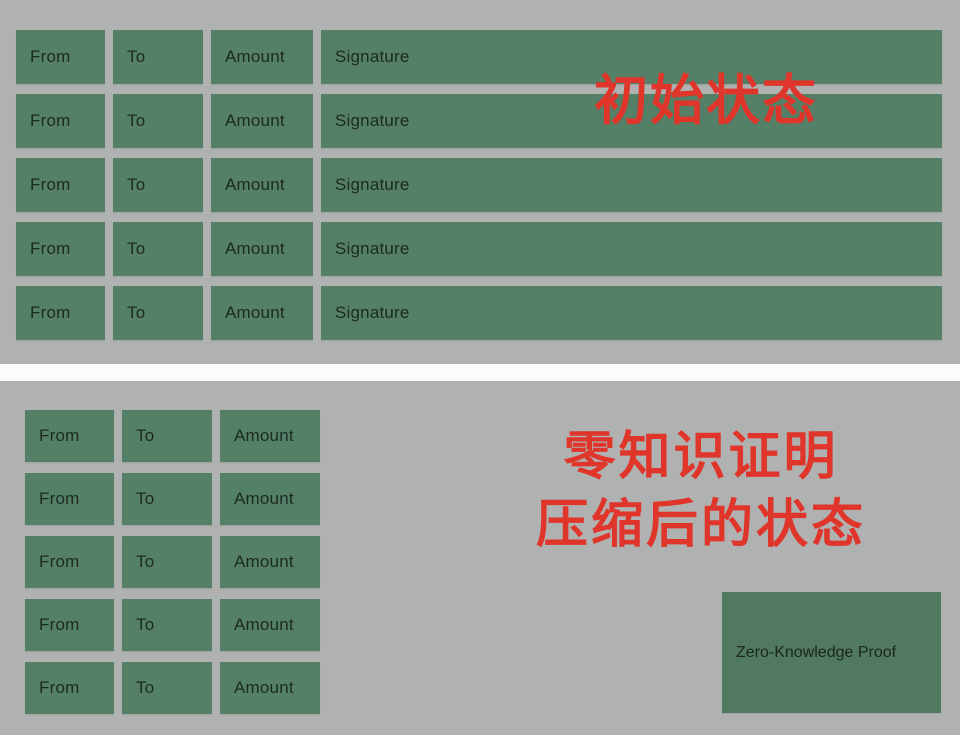 The height and width of the screenshot is (735, 960). I want to click on annotation-line-1: 零知识证明, so click(701, 457).